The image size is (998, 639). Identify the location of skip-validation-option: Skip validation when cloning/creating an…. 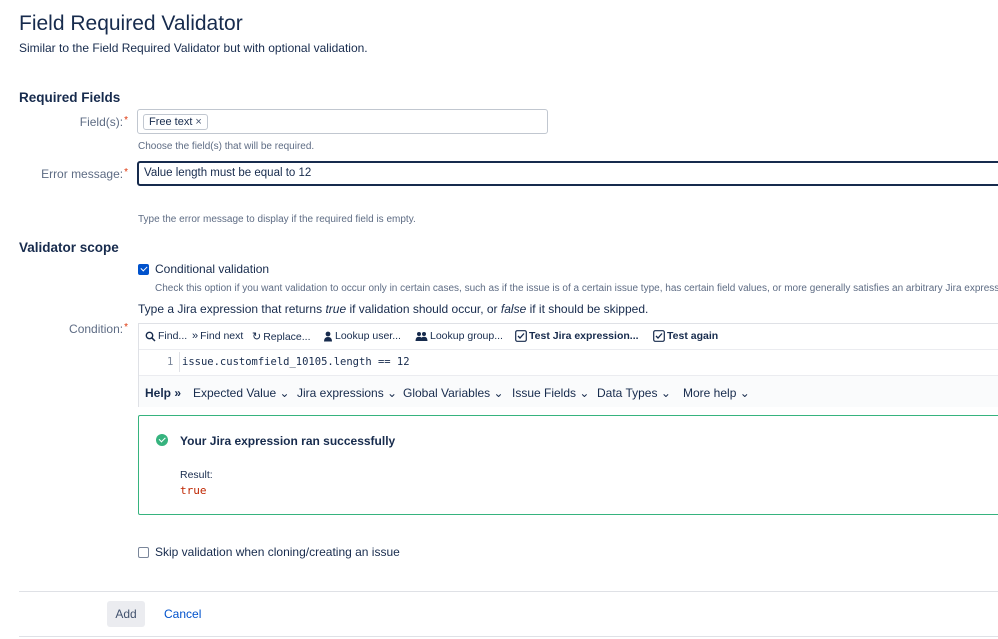
(269, 552).